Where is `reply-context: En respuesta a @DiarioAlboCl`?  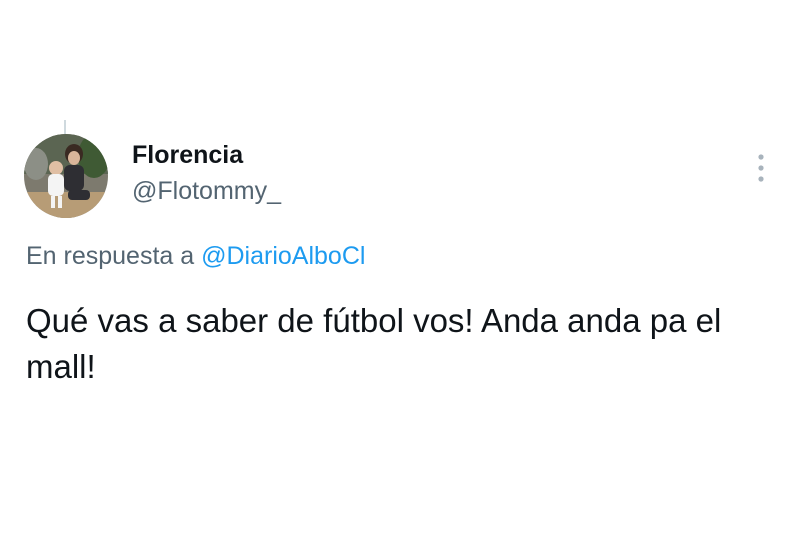 reply-context: En respuesta a @DiarioAlboCl is located at coordinates (195, 256).